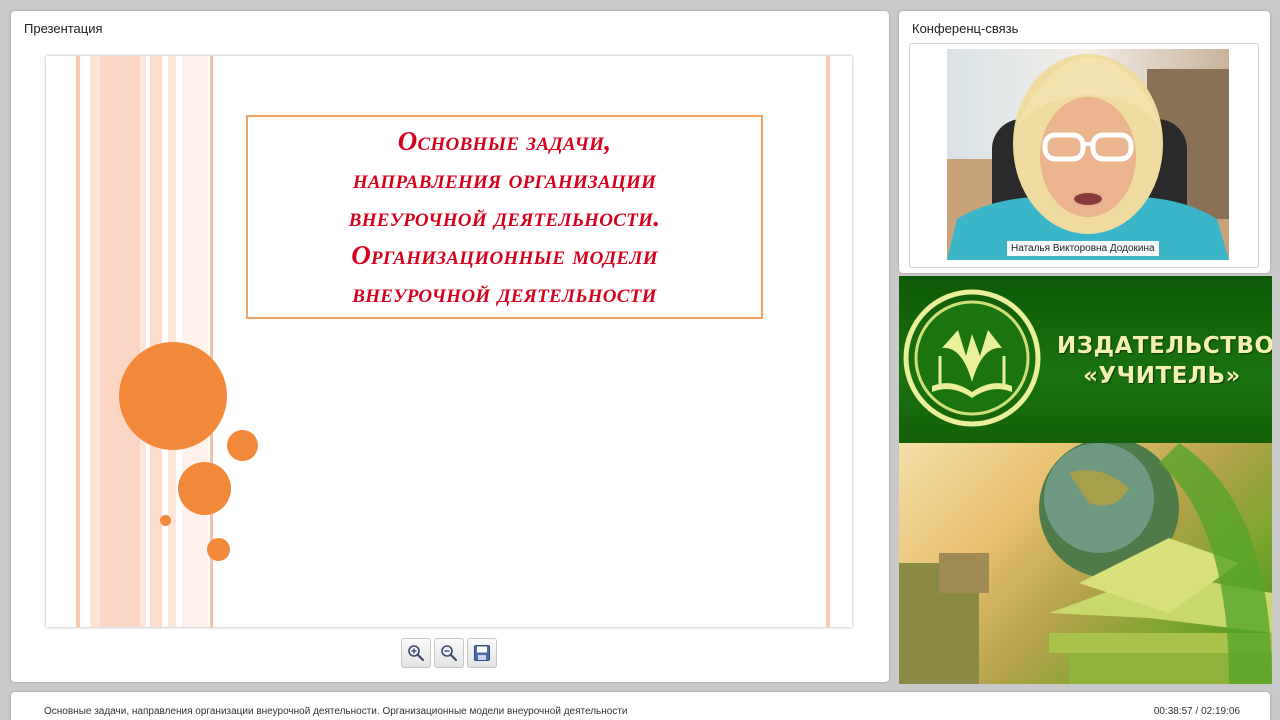 This screenshot has width=1280, height=720. I want to click on banner-header: ИЗДАТЕЛЬСТВО «УЧИТЕЛЬ», so click(1085, 359).